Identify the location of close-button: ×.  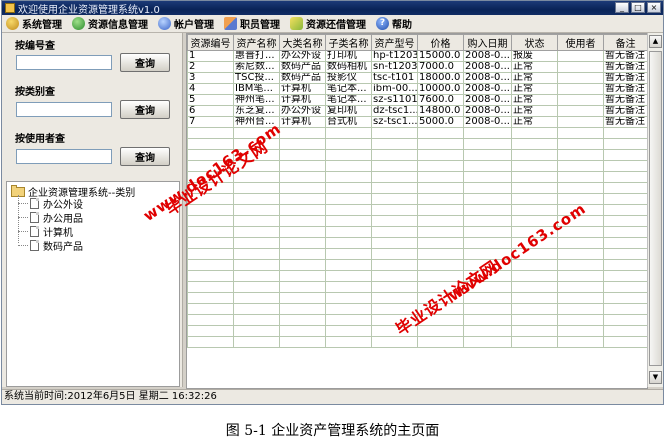
(654, 7).